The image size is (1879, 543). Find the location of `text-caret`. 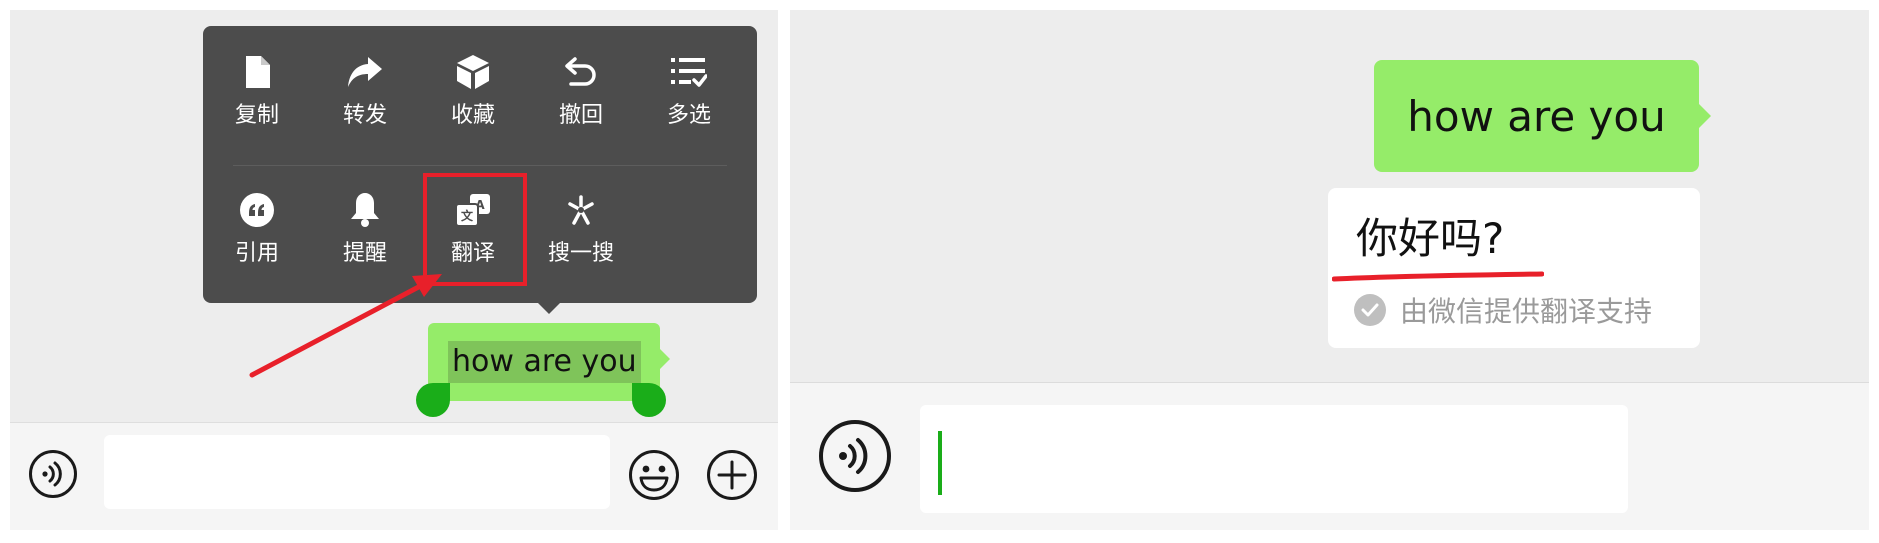

text-caret is located at coordinates (940, 463).